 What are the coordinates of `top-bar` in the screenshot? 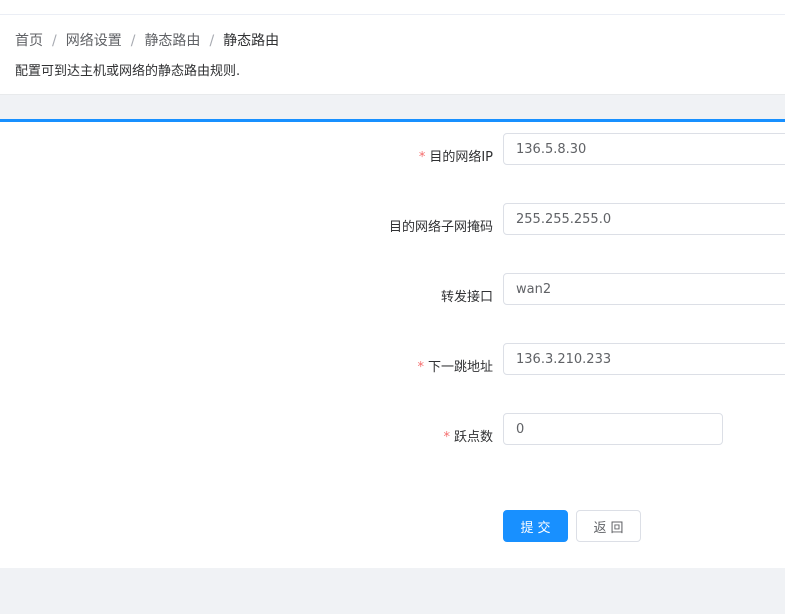 It's located at (392, 7).